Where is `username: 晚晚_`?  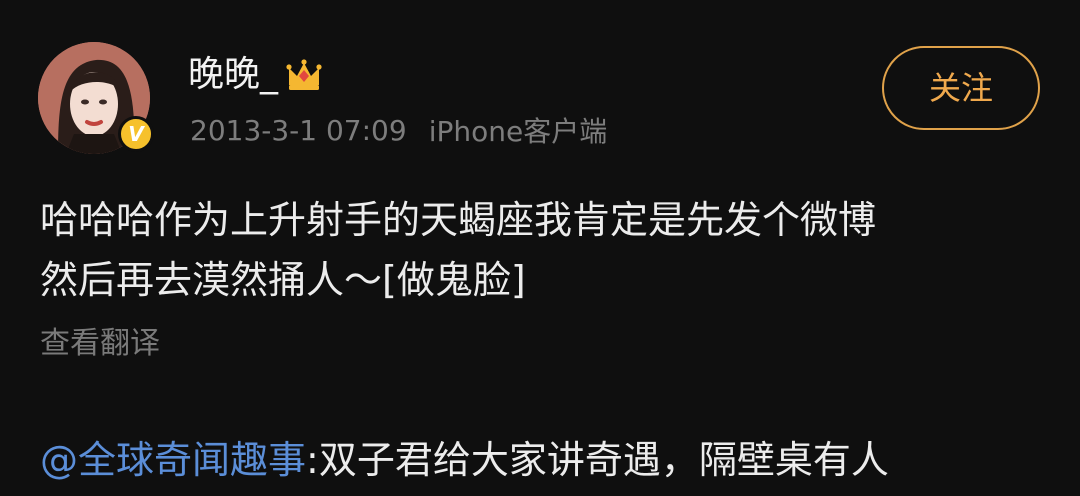 username: 晚晚_ is located at coordinates (233, 75).